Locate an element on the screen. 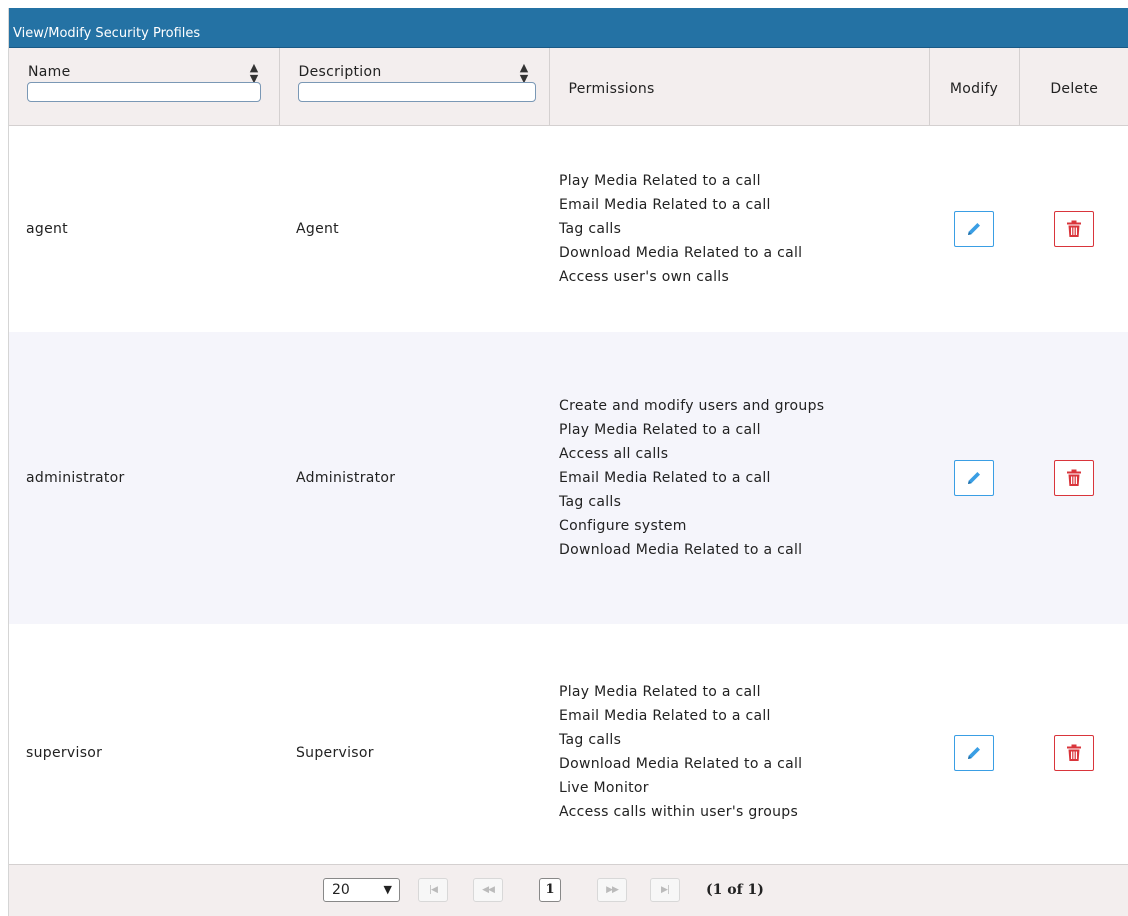 This screenshot has height=916, width=1128. profile-description-cell: Administrator is located at coordinates (414, 478).